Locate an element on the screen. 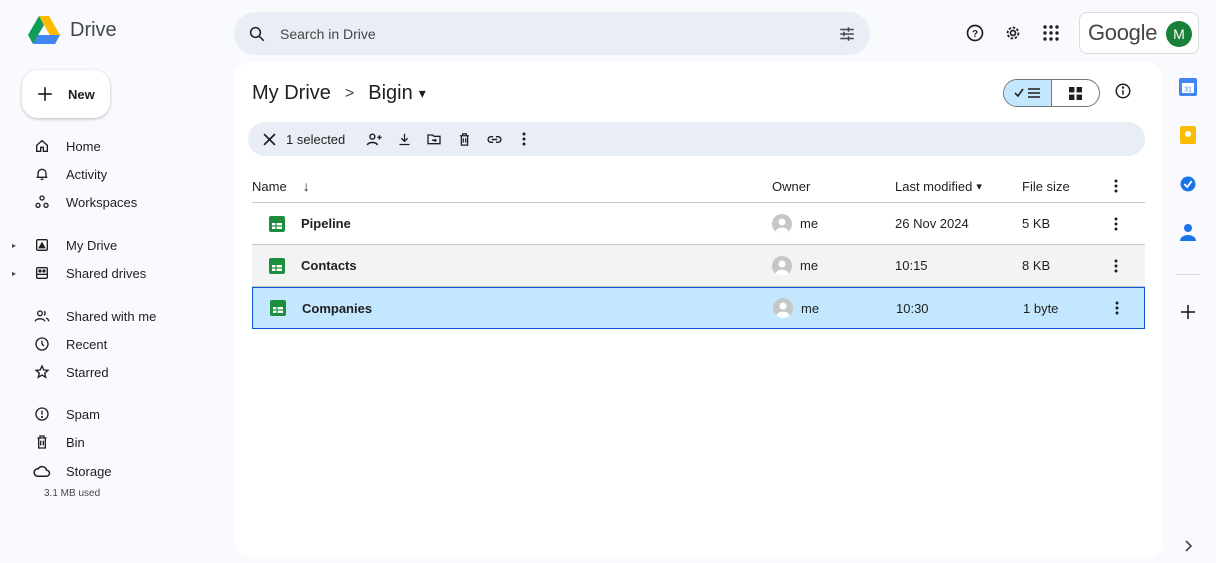  grid-view-icon is located at coordinates (1075, 93).